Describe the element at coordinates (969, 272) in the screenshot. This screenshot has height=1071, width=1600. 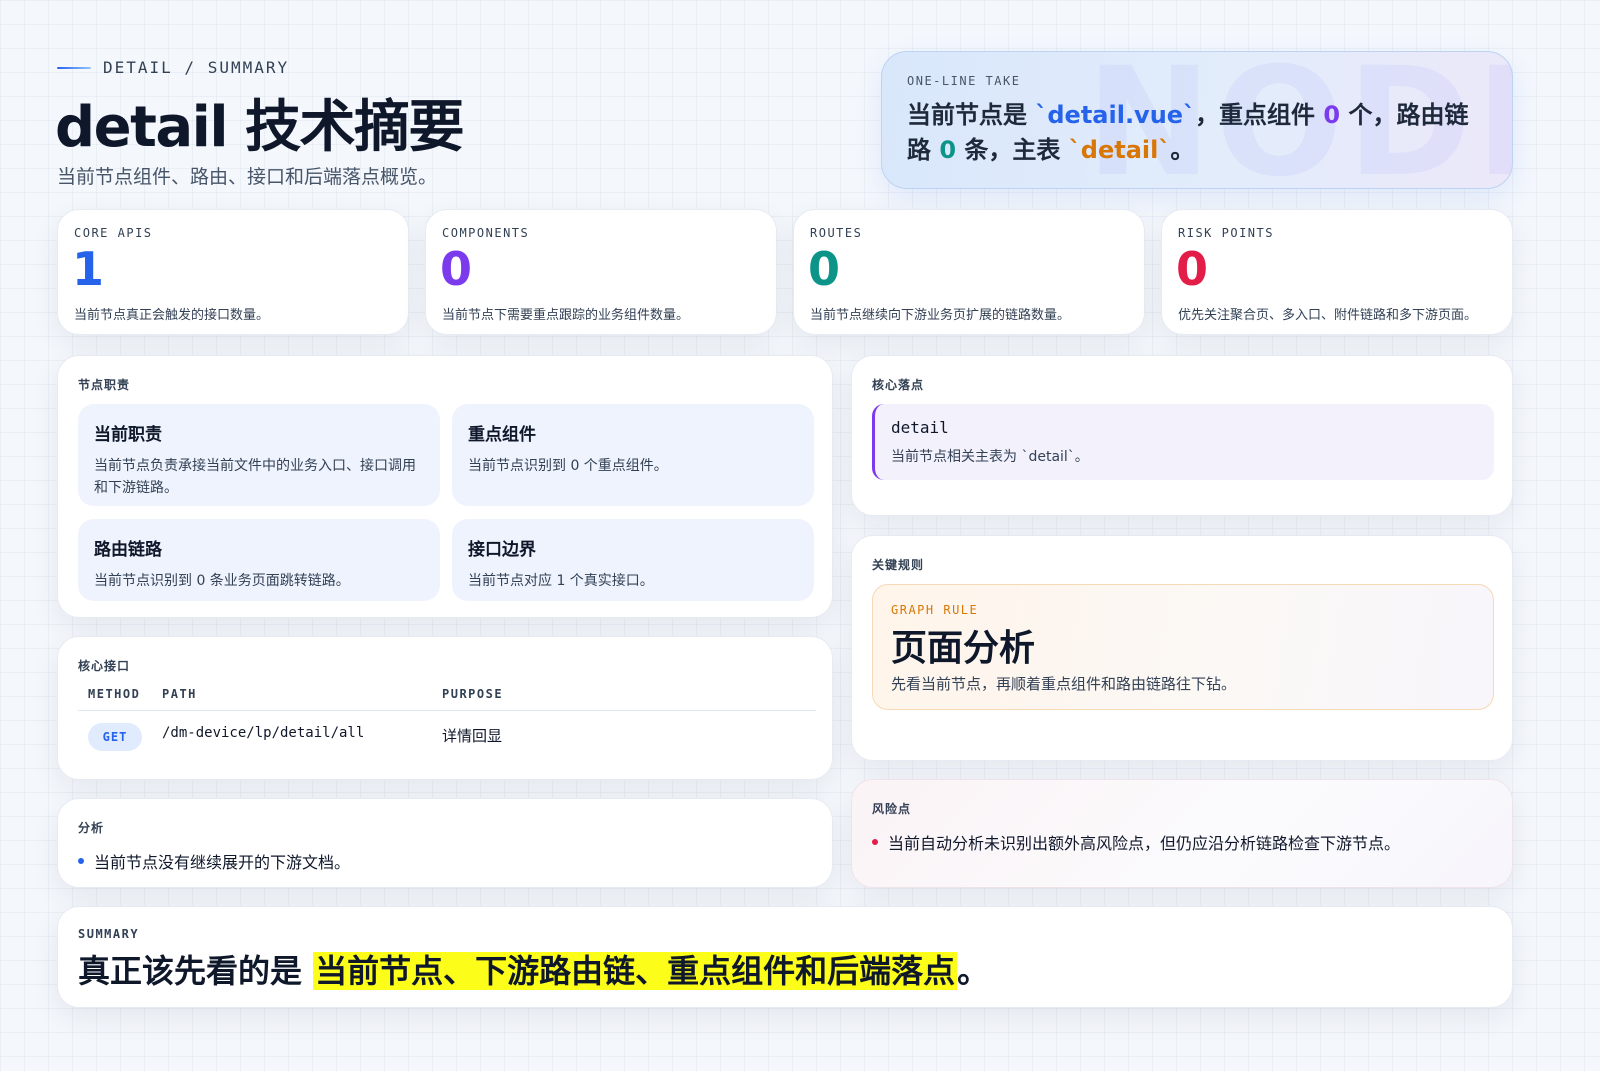
I see `stat-card-routes: ROUTES 0 当前节点继续向下游业务页扩展的链路数量。` at that location.